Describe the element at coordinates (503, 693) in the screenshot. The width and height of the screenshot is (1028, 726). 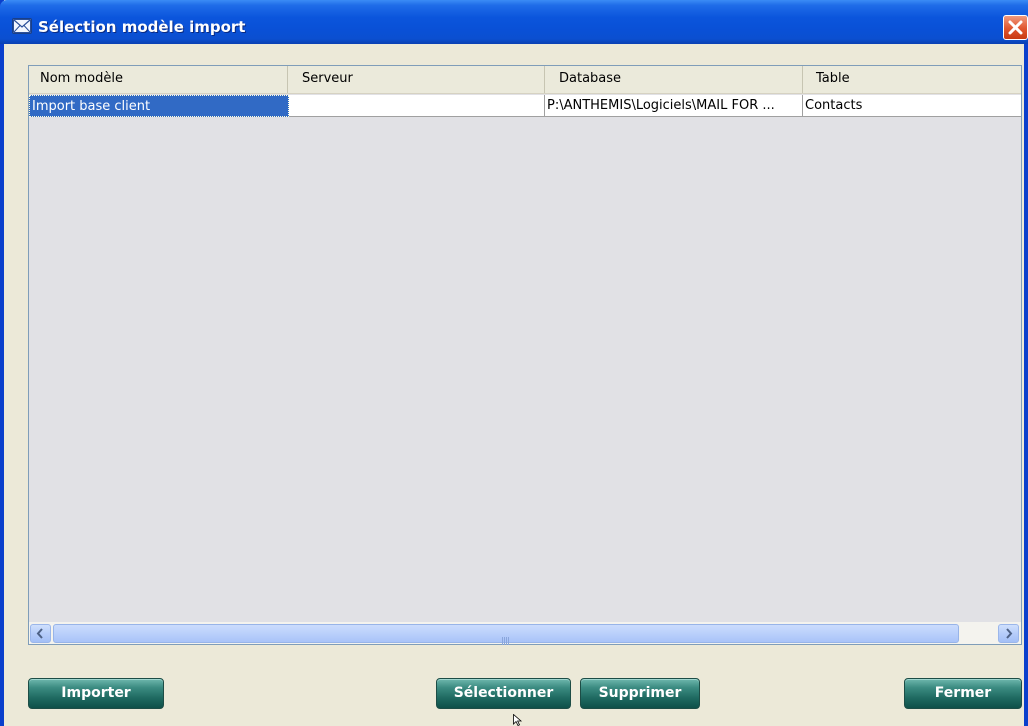
I see `selectionner-button: Sélectionner` at that location.